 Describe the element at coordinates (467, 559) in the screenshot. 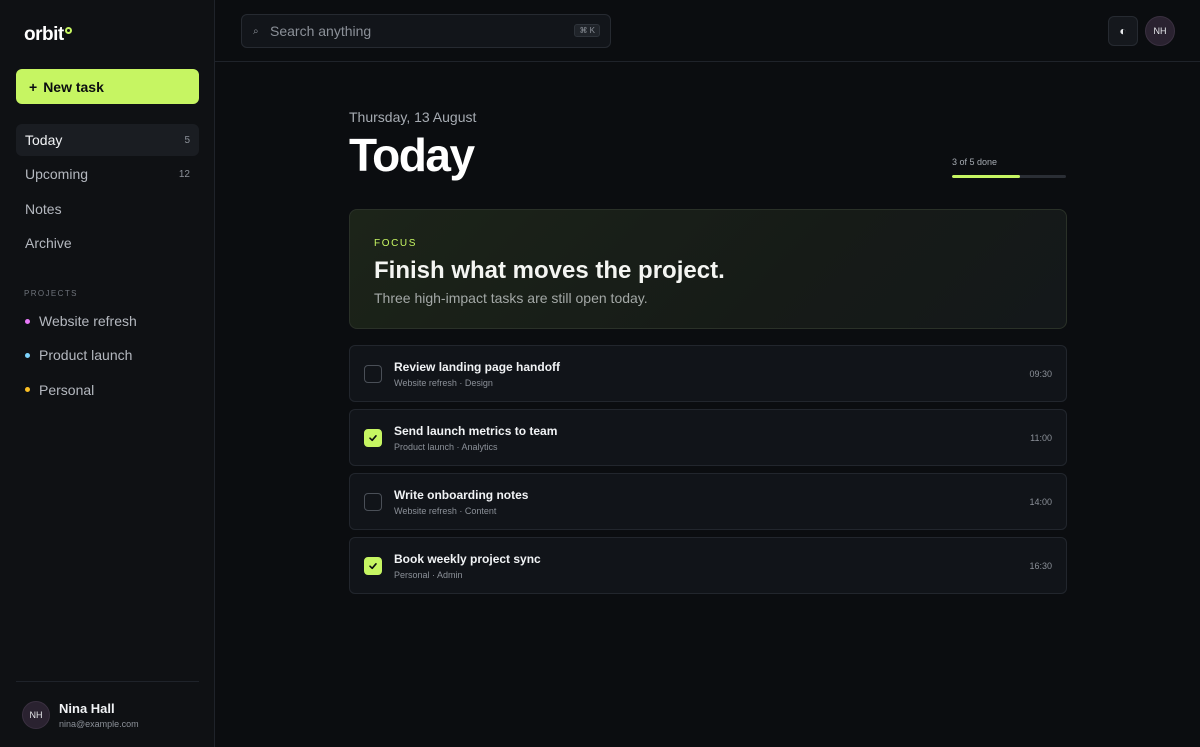

I see `task-title: Book weekly project sync` at that location.